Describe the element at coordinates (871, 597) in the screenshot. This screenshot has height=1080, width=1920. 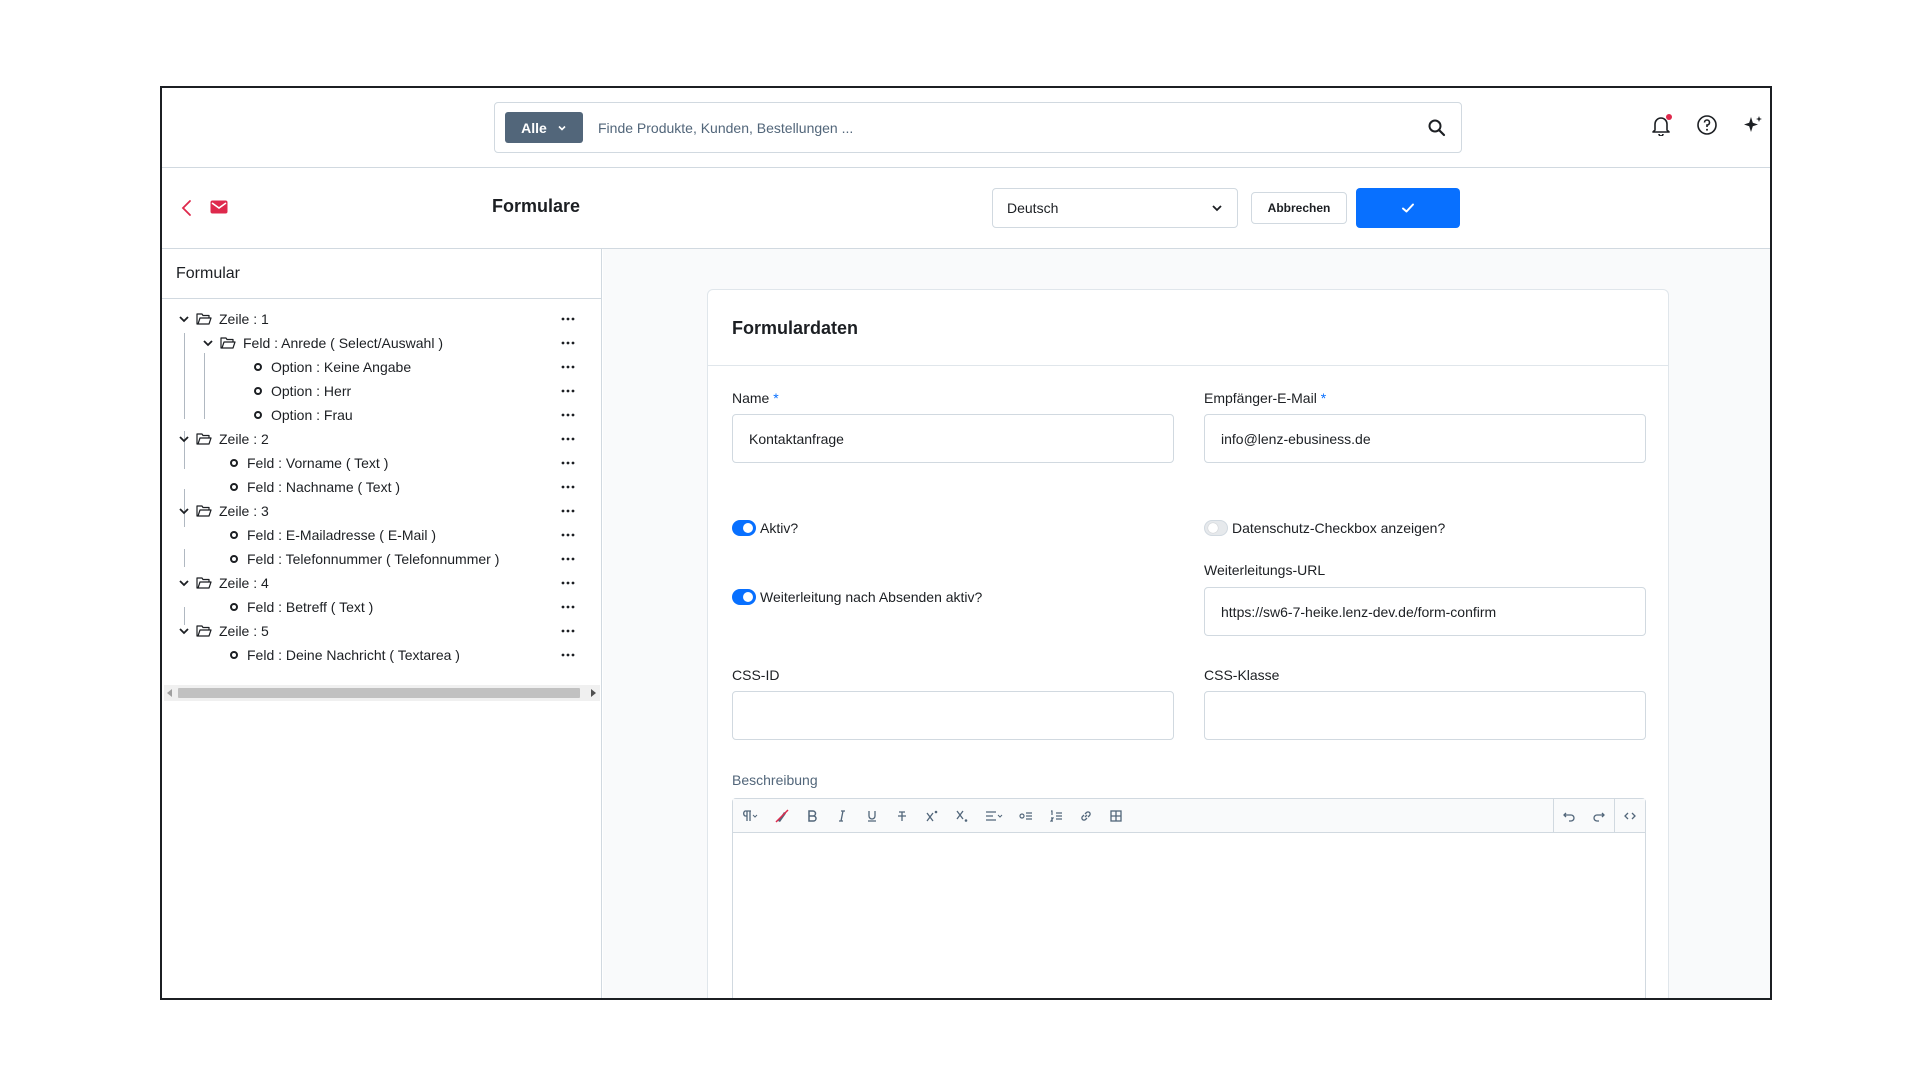
I see `redirect-label: Weiterleitung nach Absenden aktiv?` at that location.